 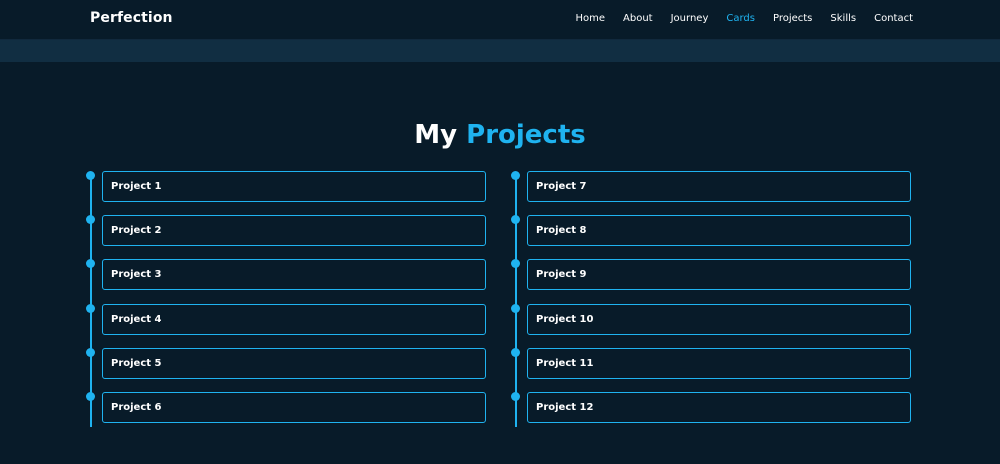 I want to click on project-card: Project 7, so click(x=719, y=186).